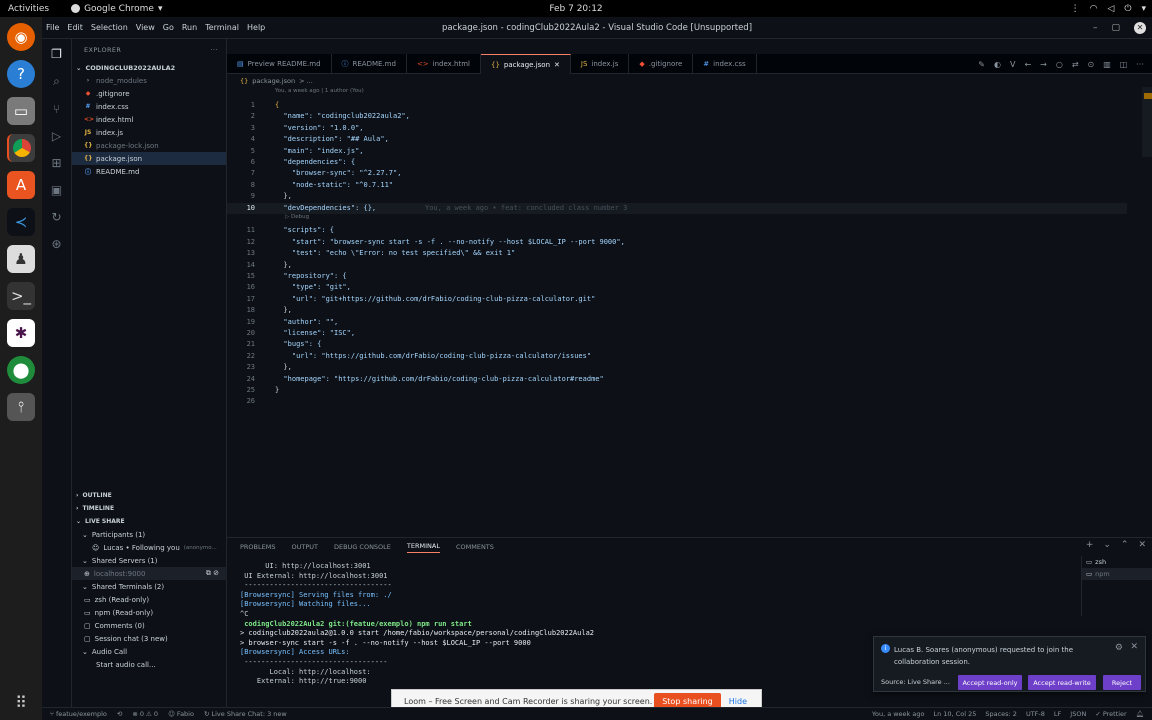 The image size is (1152, 720). What do you see at coordinates (149, 508) in the screenshot?
I see `timeline-section: › TIMELINE` at bounding box center [149, 508].